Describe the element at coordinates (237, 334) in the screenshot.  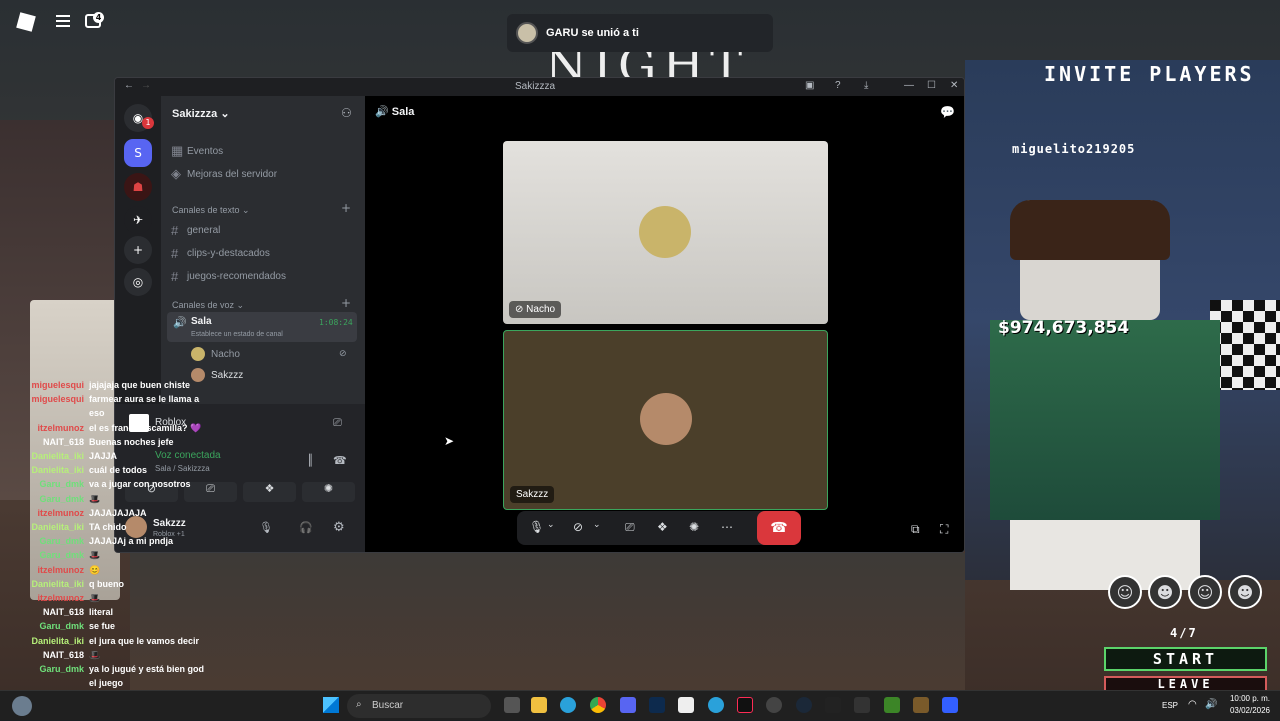
I see `channel-status: Establece un estado de canal` at that location.